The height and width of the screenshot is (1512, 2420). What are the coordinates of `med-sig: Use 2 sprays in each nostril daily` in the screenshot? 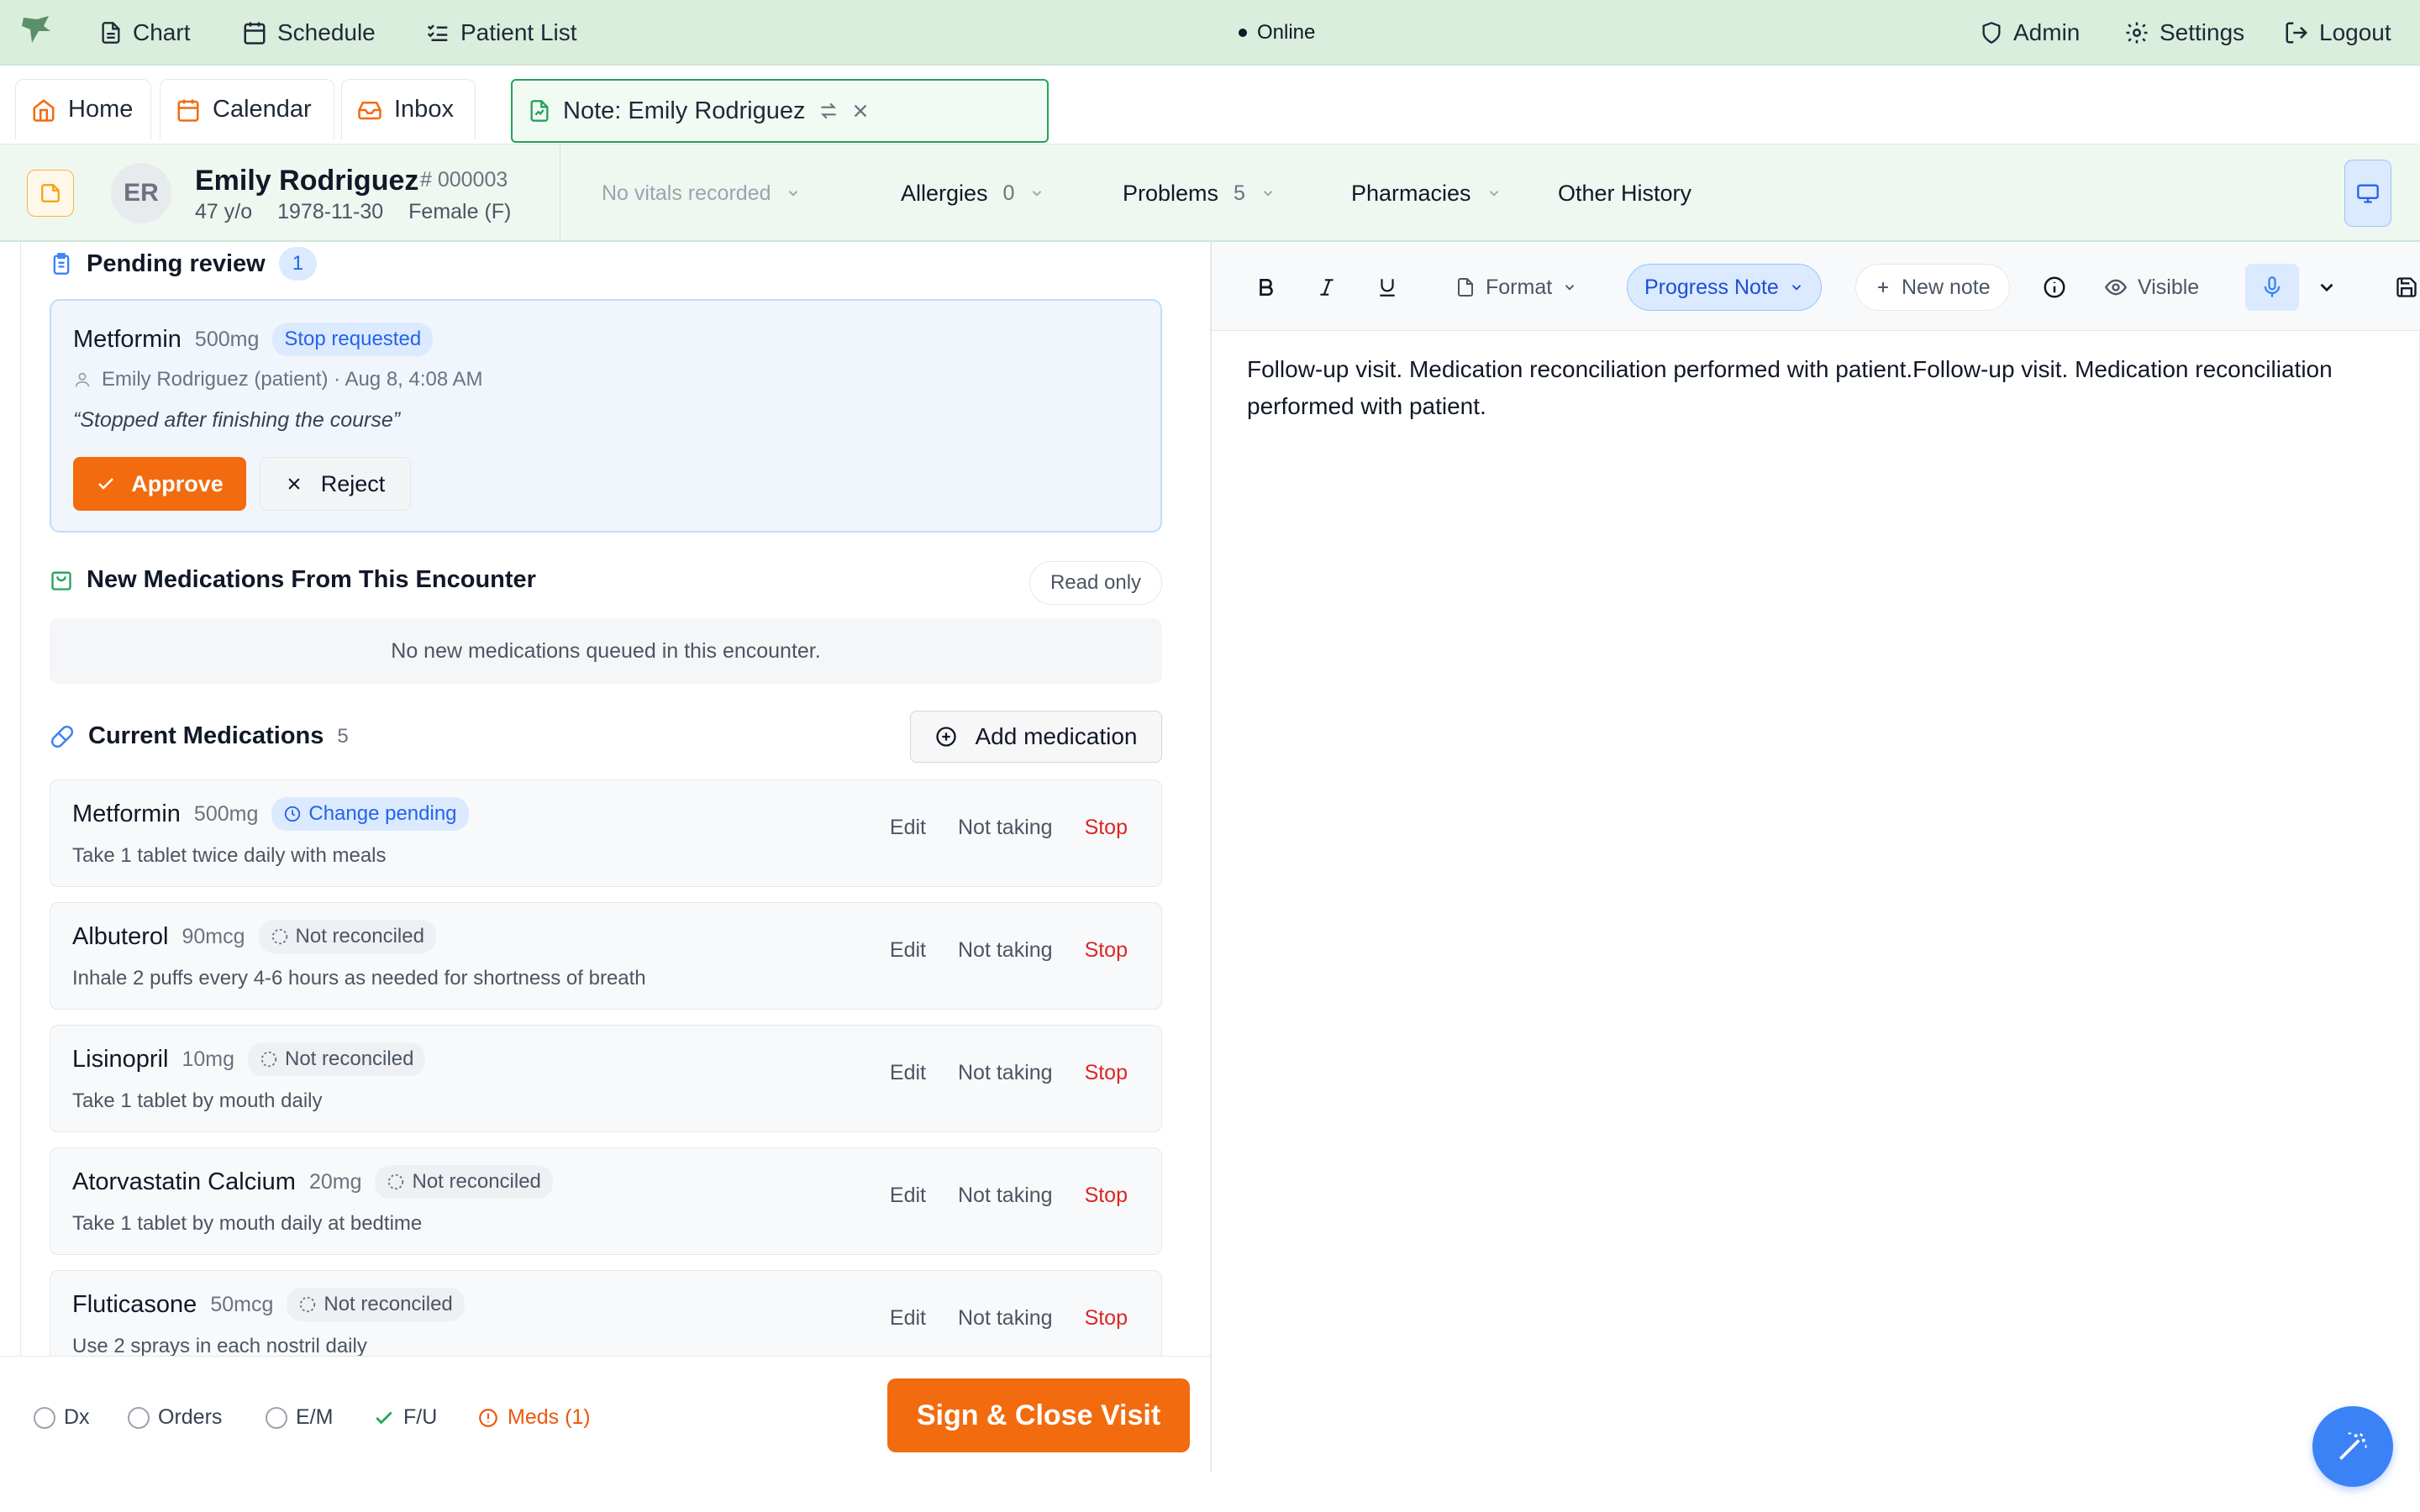 It's located at (219, 1345).